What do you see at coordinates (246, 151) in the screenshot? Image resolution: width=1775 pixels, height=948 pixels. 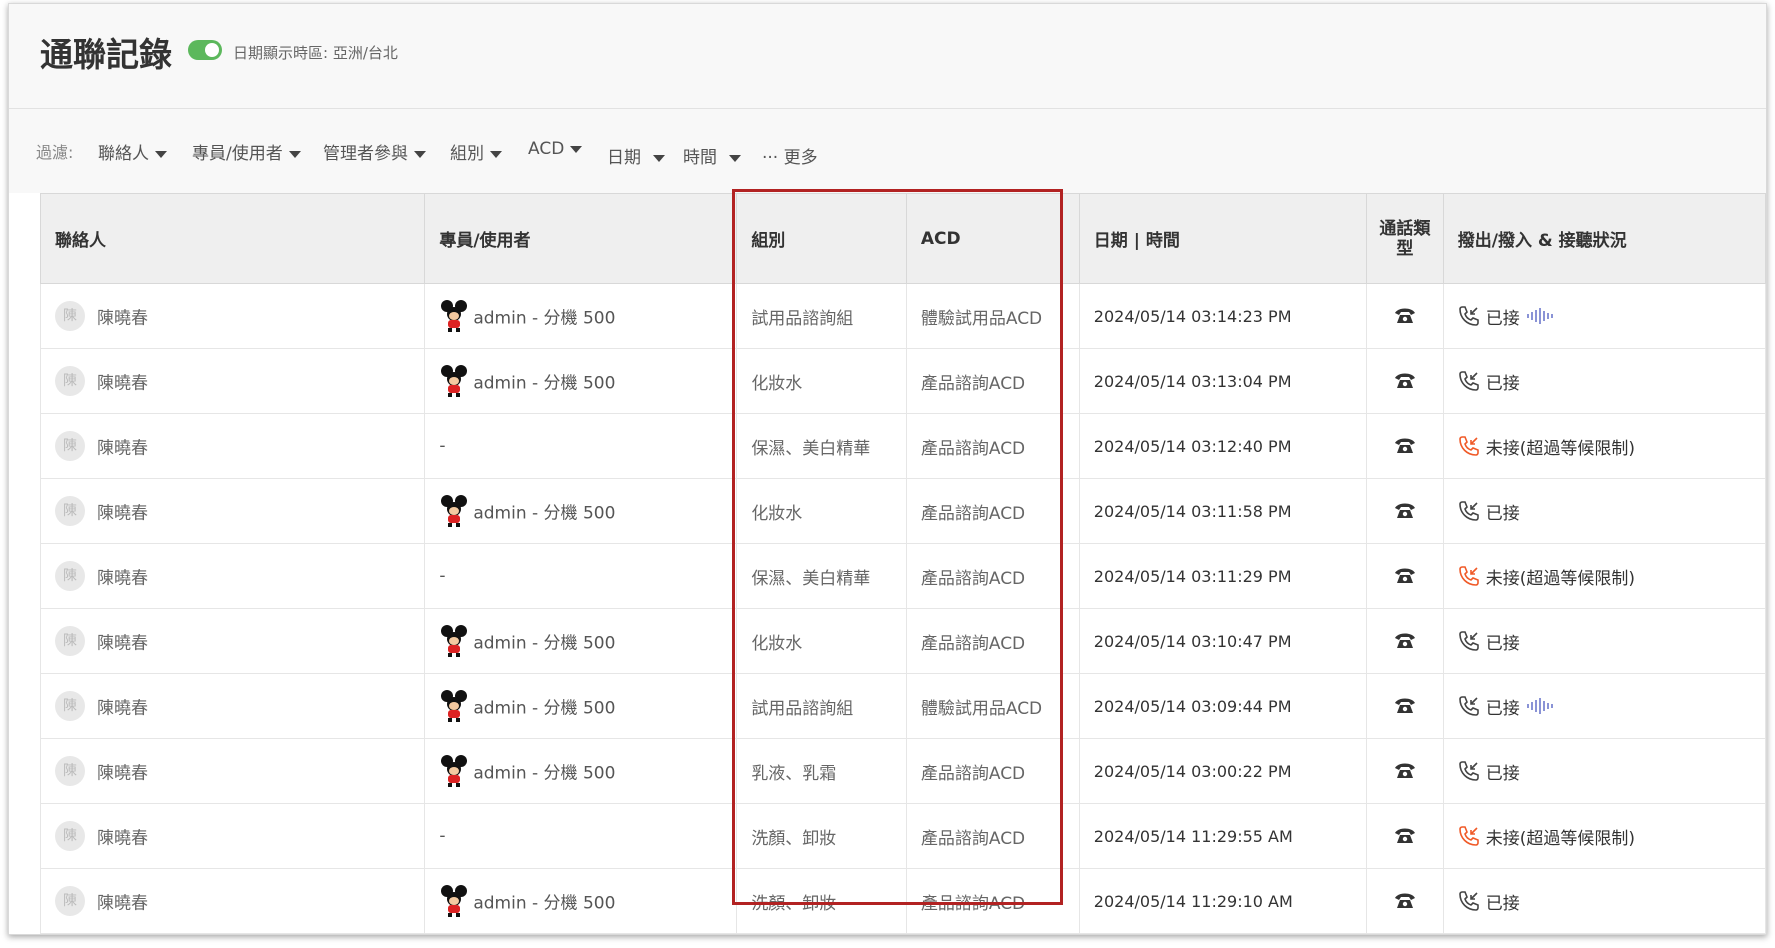 I see `filter-agent: 專員/使用者` at bounding box center [246, 151].